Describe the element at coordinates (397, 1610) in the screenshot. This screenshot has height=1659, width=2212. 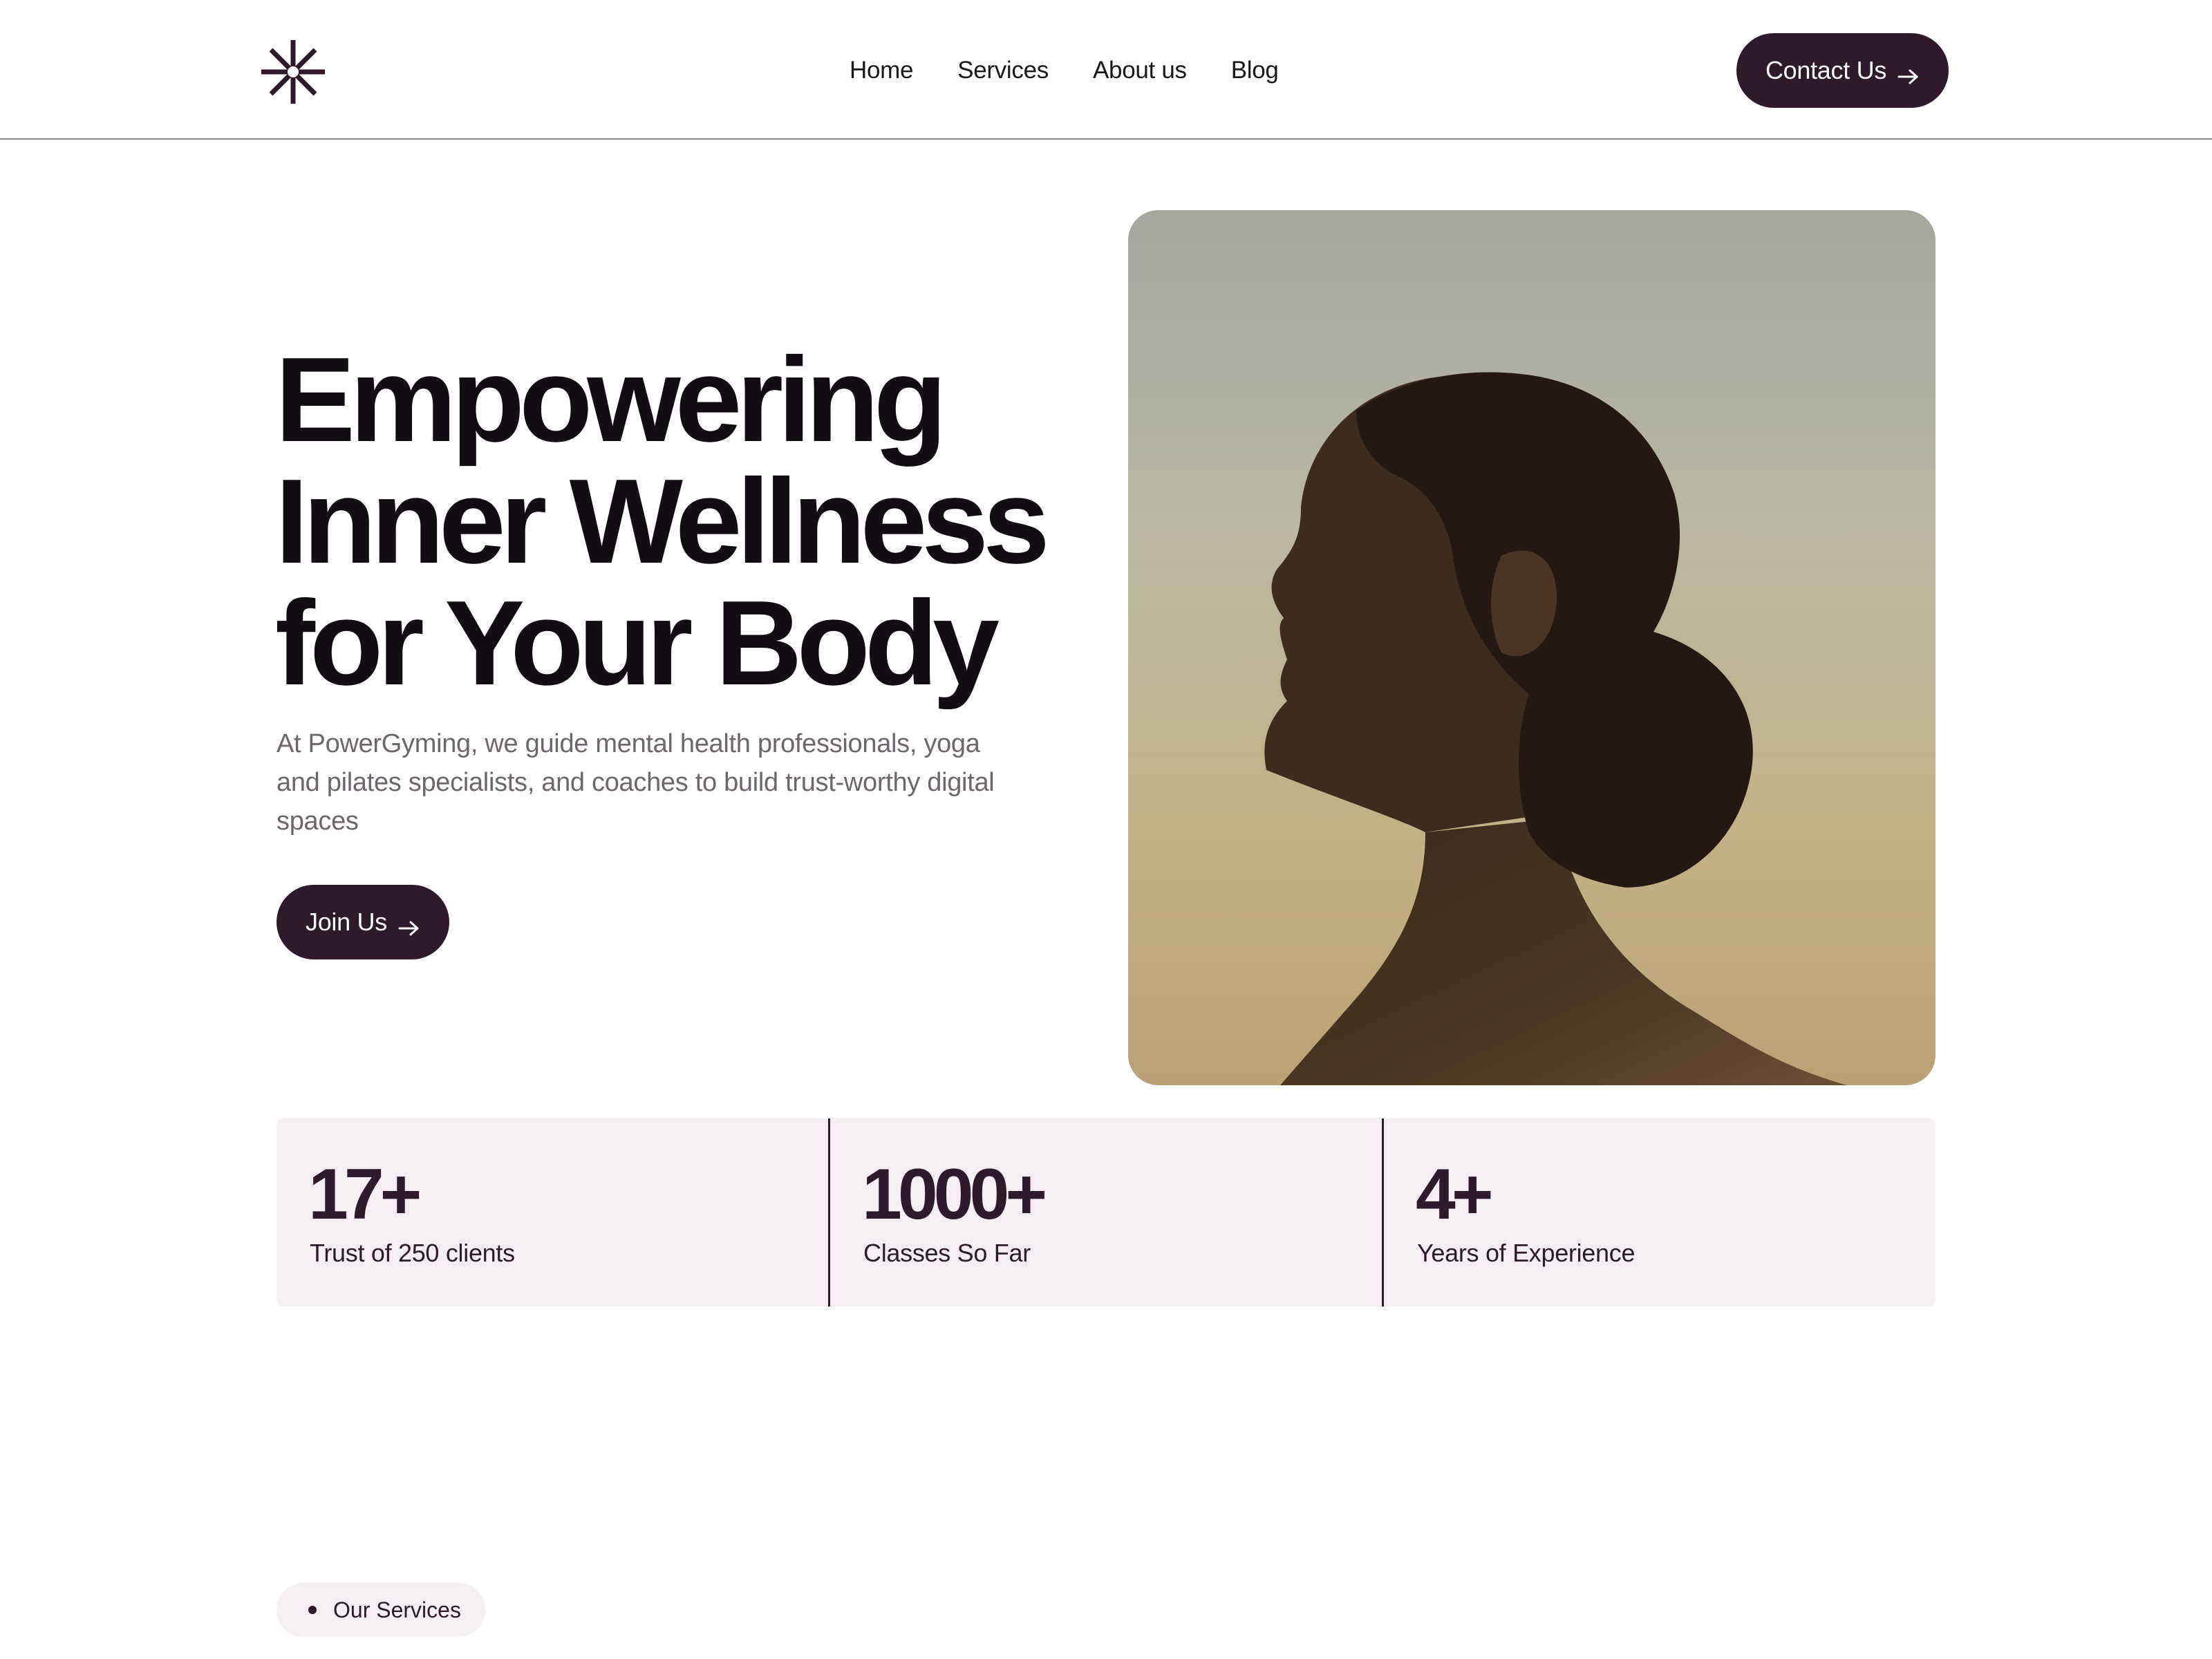
I see `our-services-label: Our Services` at that location.